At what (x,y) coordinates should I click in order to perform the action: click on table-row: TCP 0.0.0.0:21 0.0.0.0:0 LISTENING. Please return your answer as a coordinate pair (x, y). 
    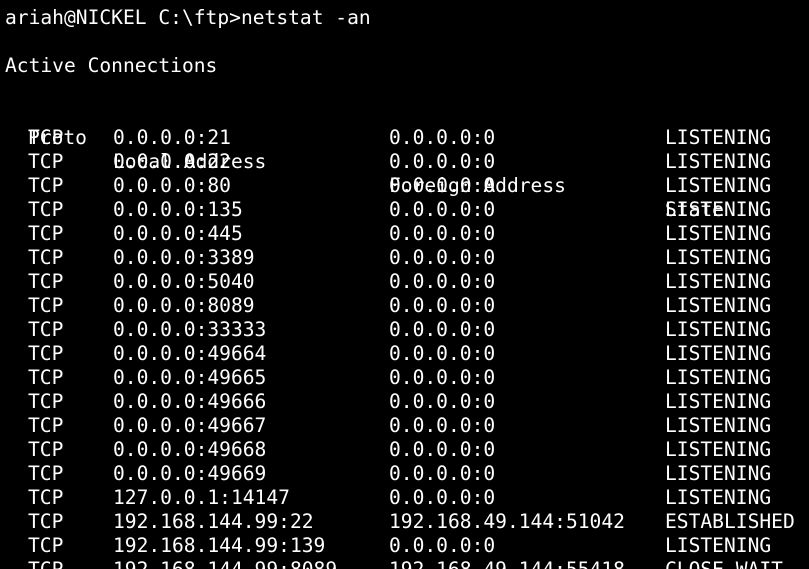
    Looking at the image, I should click on (404, 138).